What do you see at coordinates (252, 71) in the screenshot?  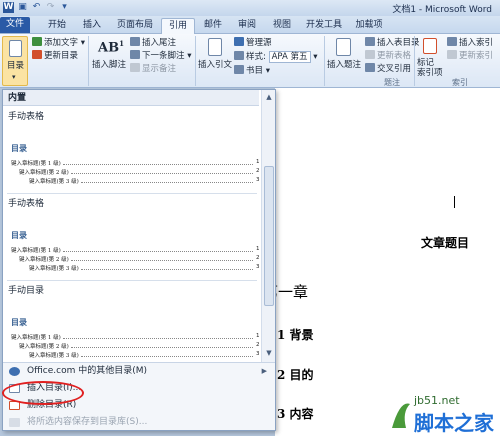 I see `bibliography-button: 书目 ▾` at bounding box center [252, 71].